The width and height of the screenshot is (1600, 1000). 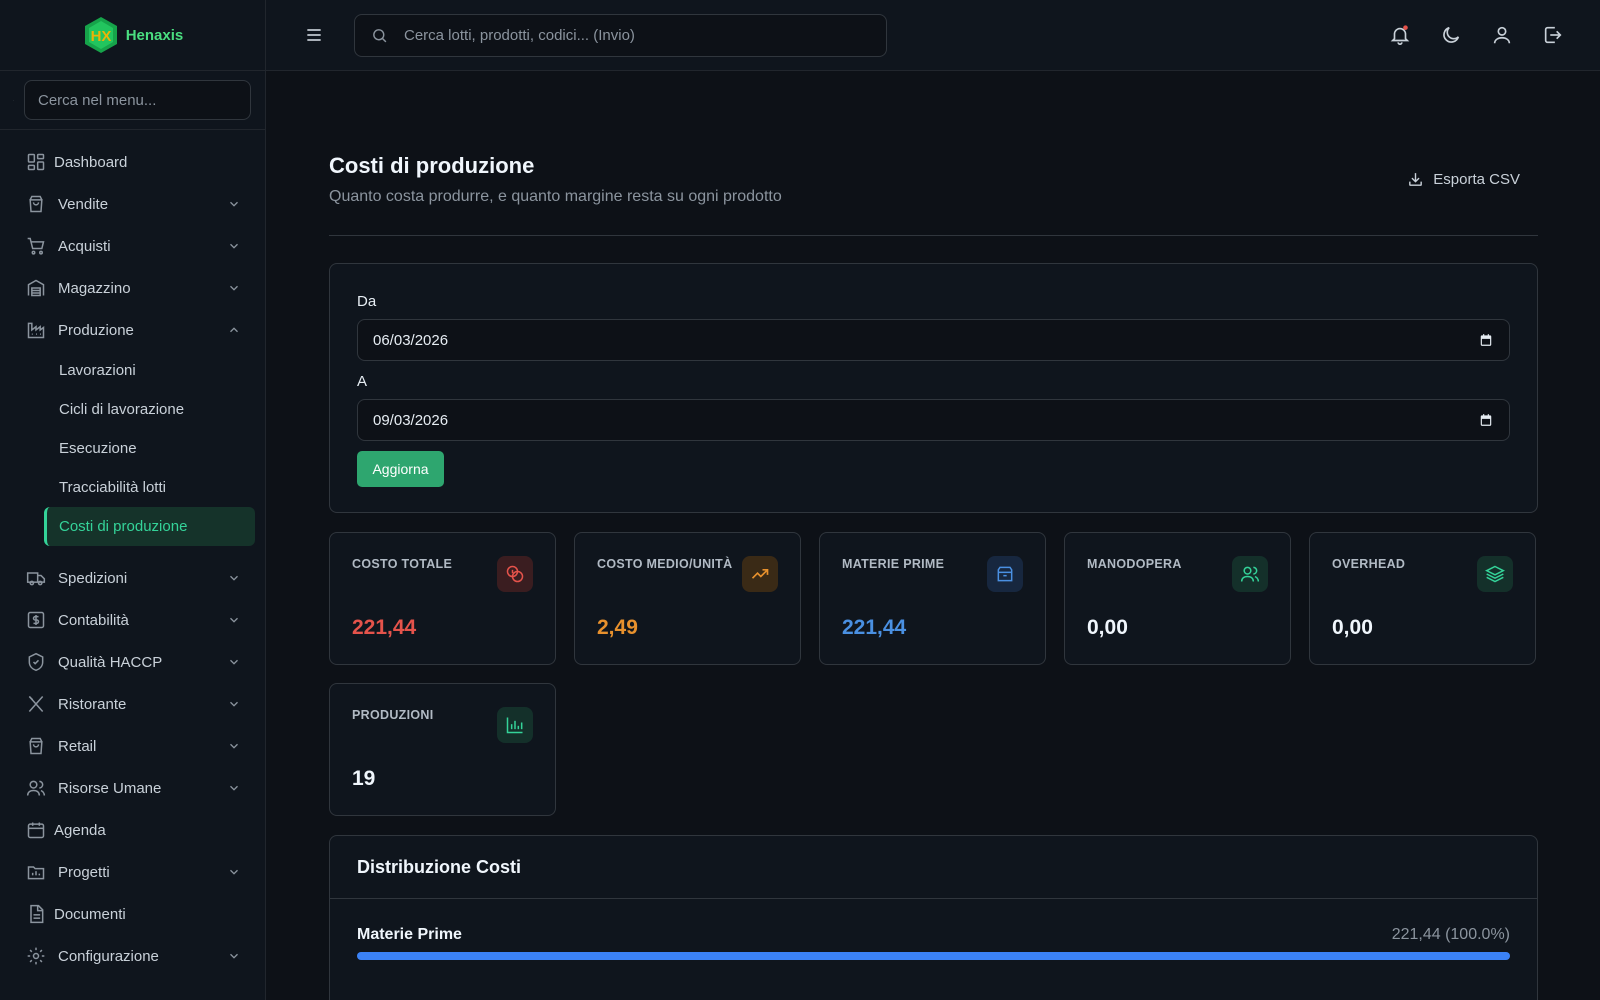 What do you see at coordinates (112, 487) in the screenshot?
I see `sidebar-subitem-label: Tracciabilità lotti` at bounding box center [112, 487].